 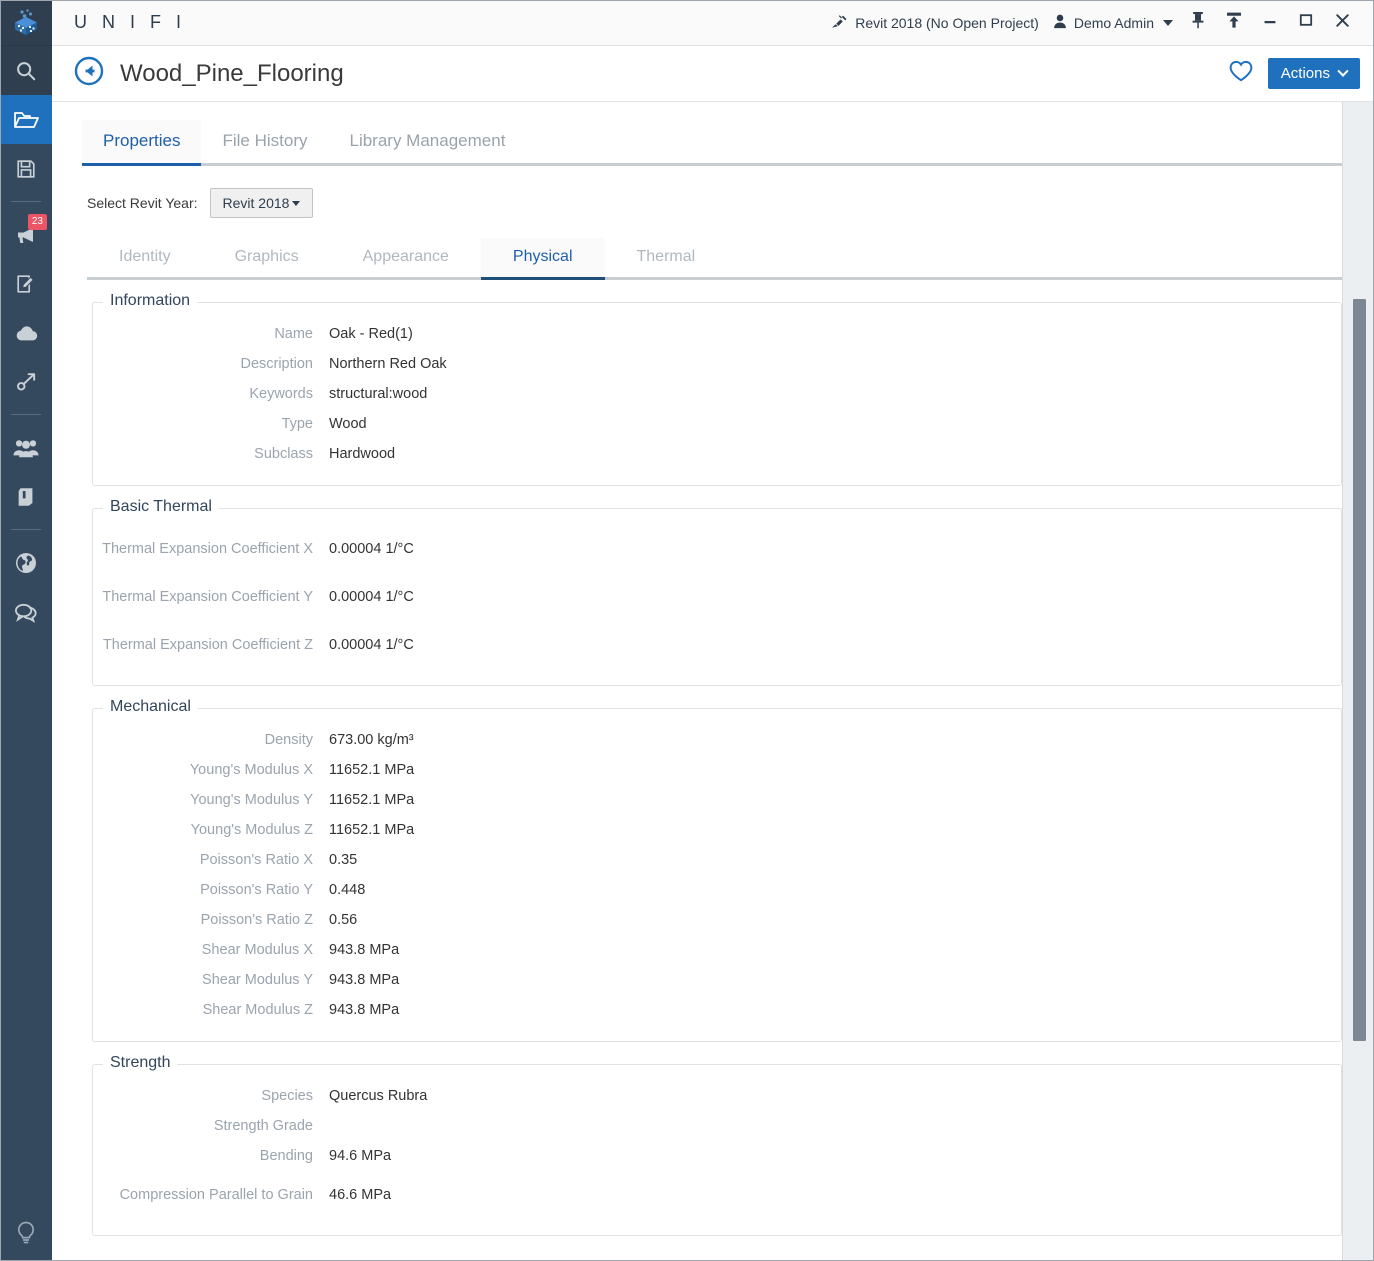 I want to click on globe-icon, so click(x=26, y=563).